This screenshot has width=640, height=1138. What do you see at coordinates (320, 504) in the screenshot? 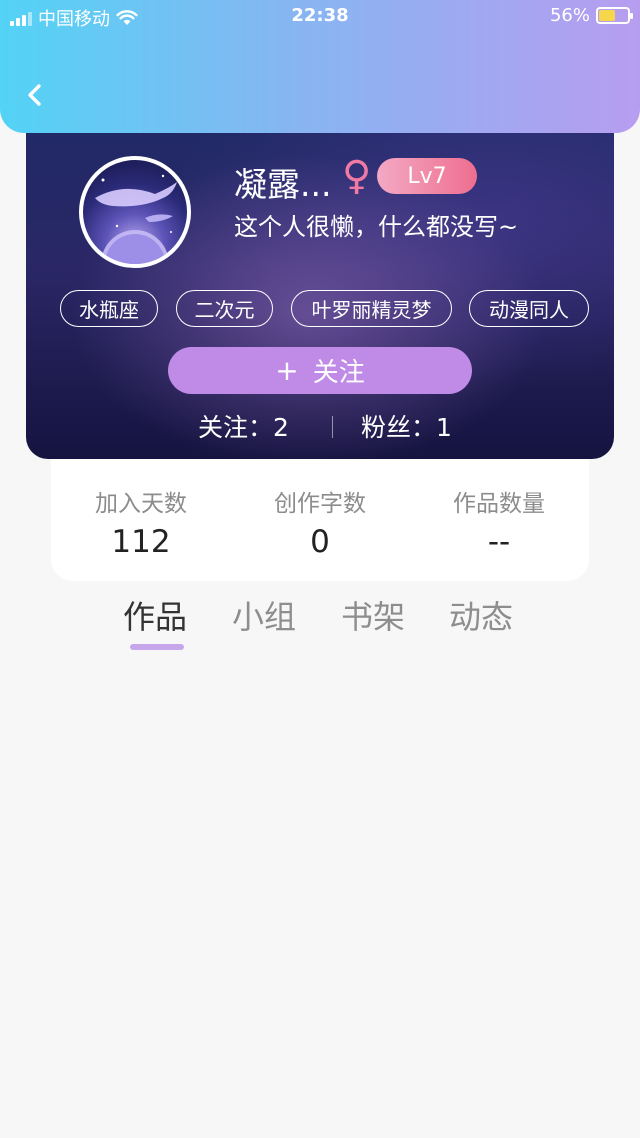
I see `stat-label: 创作字数` at bounding box center [320, 504].